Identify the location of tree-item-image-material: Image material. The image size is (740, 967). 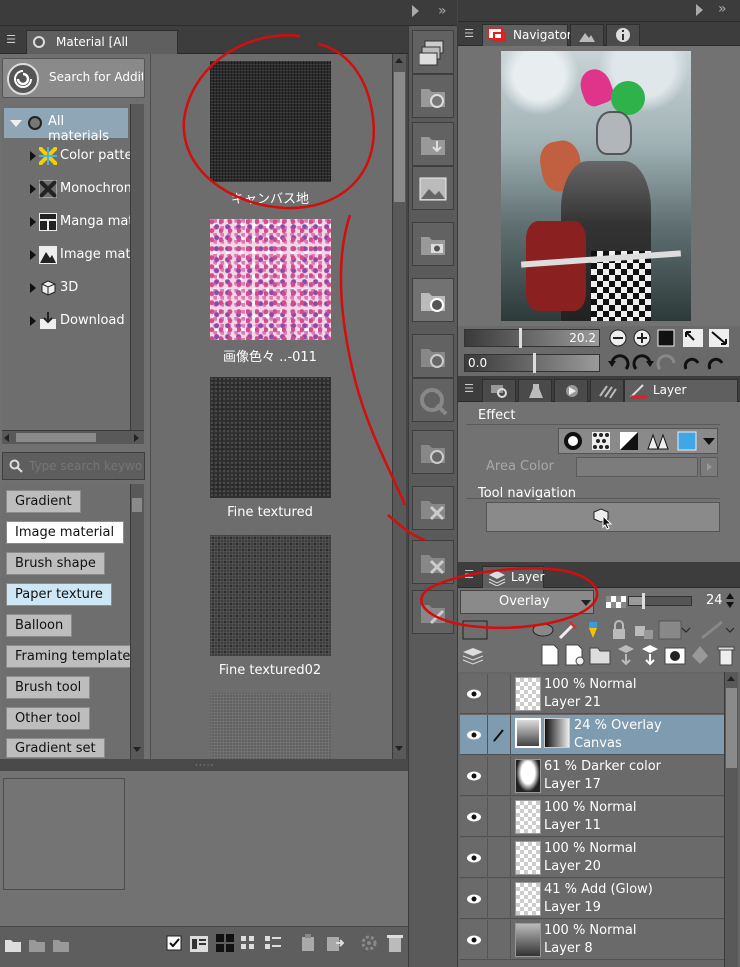
(80, 255).